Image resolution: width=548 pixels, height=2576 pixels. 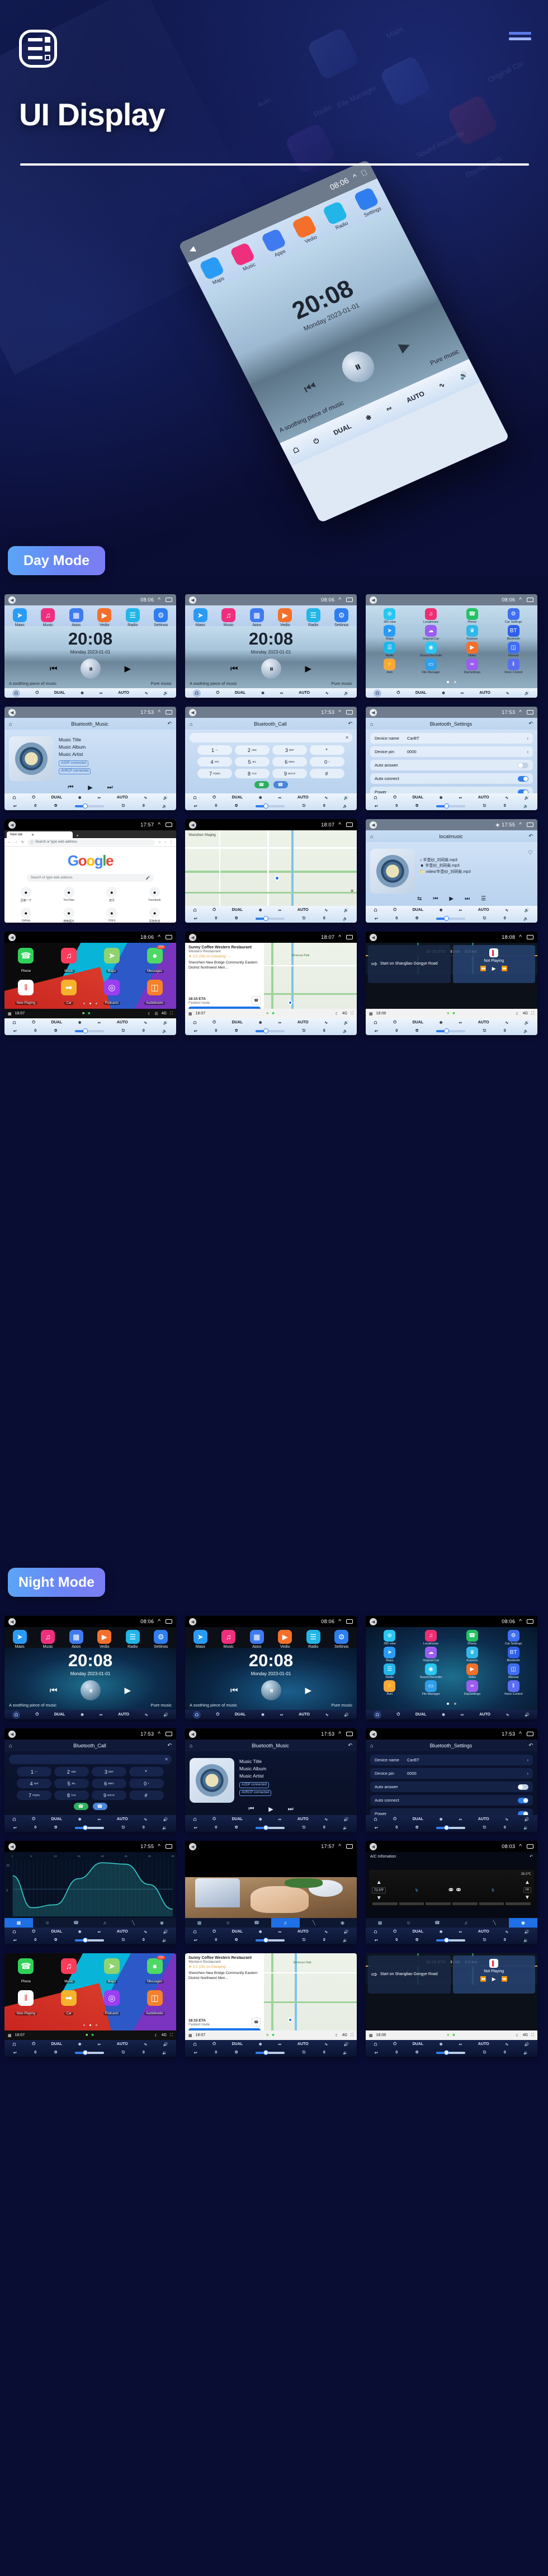 What do you see at coordinates (109, 1795) in the screenshot?
I see `dial-key-9: 9 WXYZ` at bounding box center [109, 1795].